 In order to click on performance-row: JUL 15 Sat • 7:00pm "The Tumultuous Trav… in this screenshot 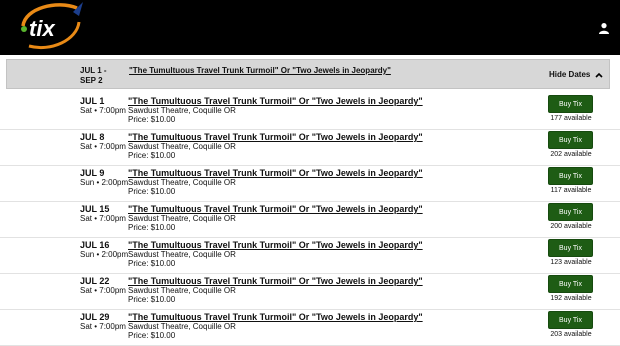, I will do `click(310, 220)`.